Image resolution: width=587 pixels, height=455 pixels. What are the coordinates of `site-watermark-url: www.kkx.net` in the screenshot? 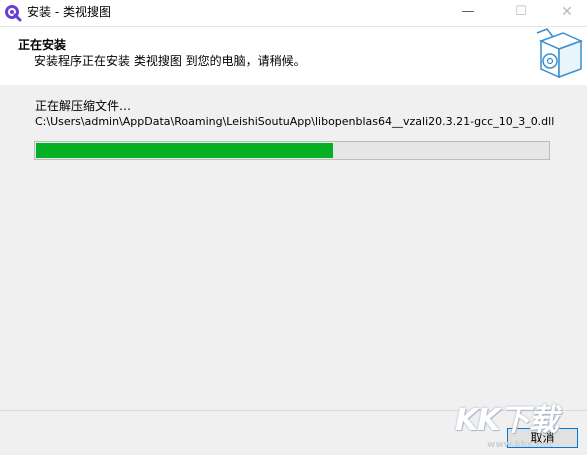 It's located at (520, 445).